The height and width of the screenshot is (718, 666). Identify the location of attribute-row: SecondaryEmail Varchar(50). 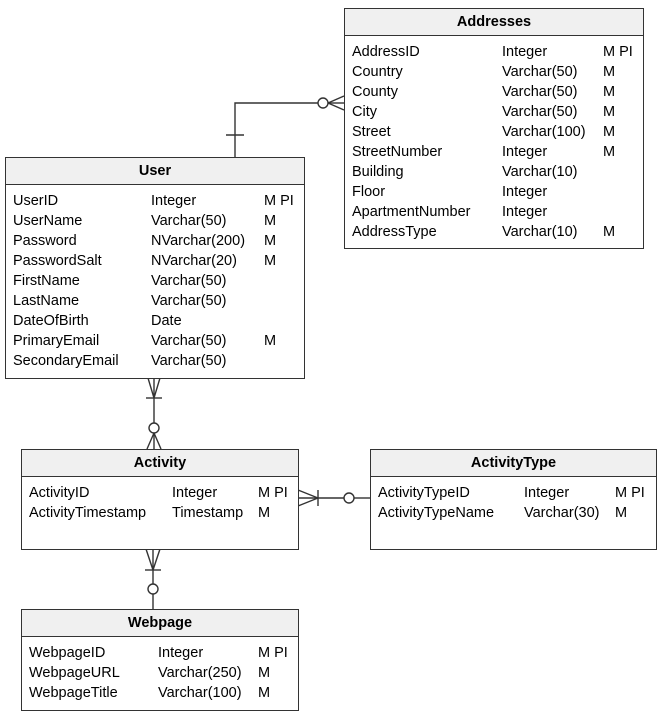
(155, 361).